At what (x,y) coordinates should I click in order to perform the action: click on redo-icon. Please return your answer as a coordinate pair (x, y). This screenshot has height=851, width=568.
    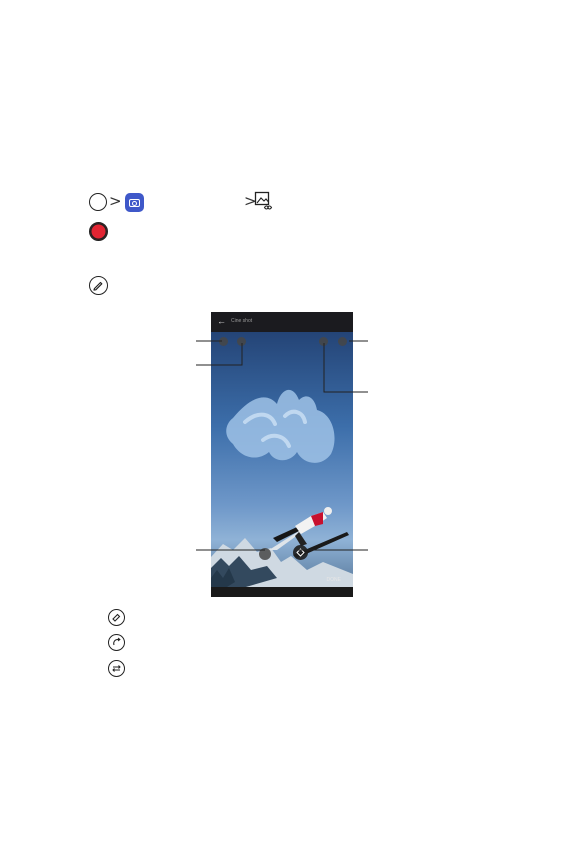
    Looking at the image, I should click on (116, 668).